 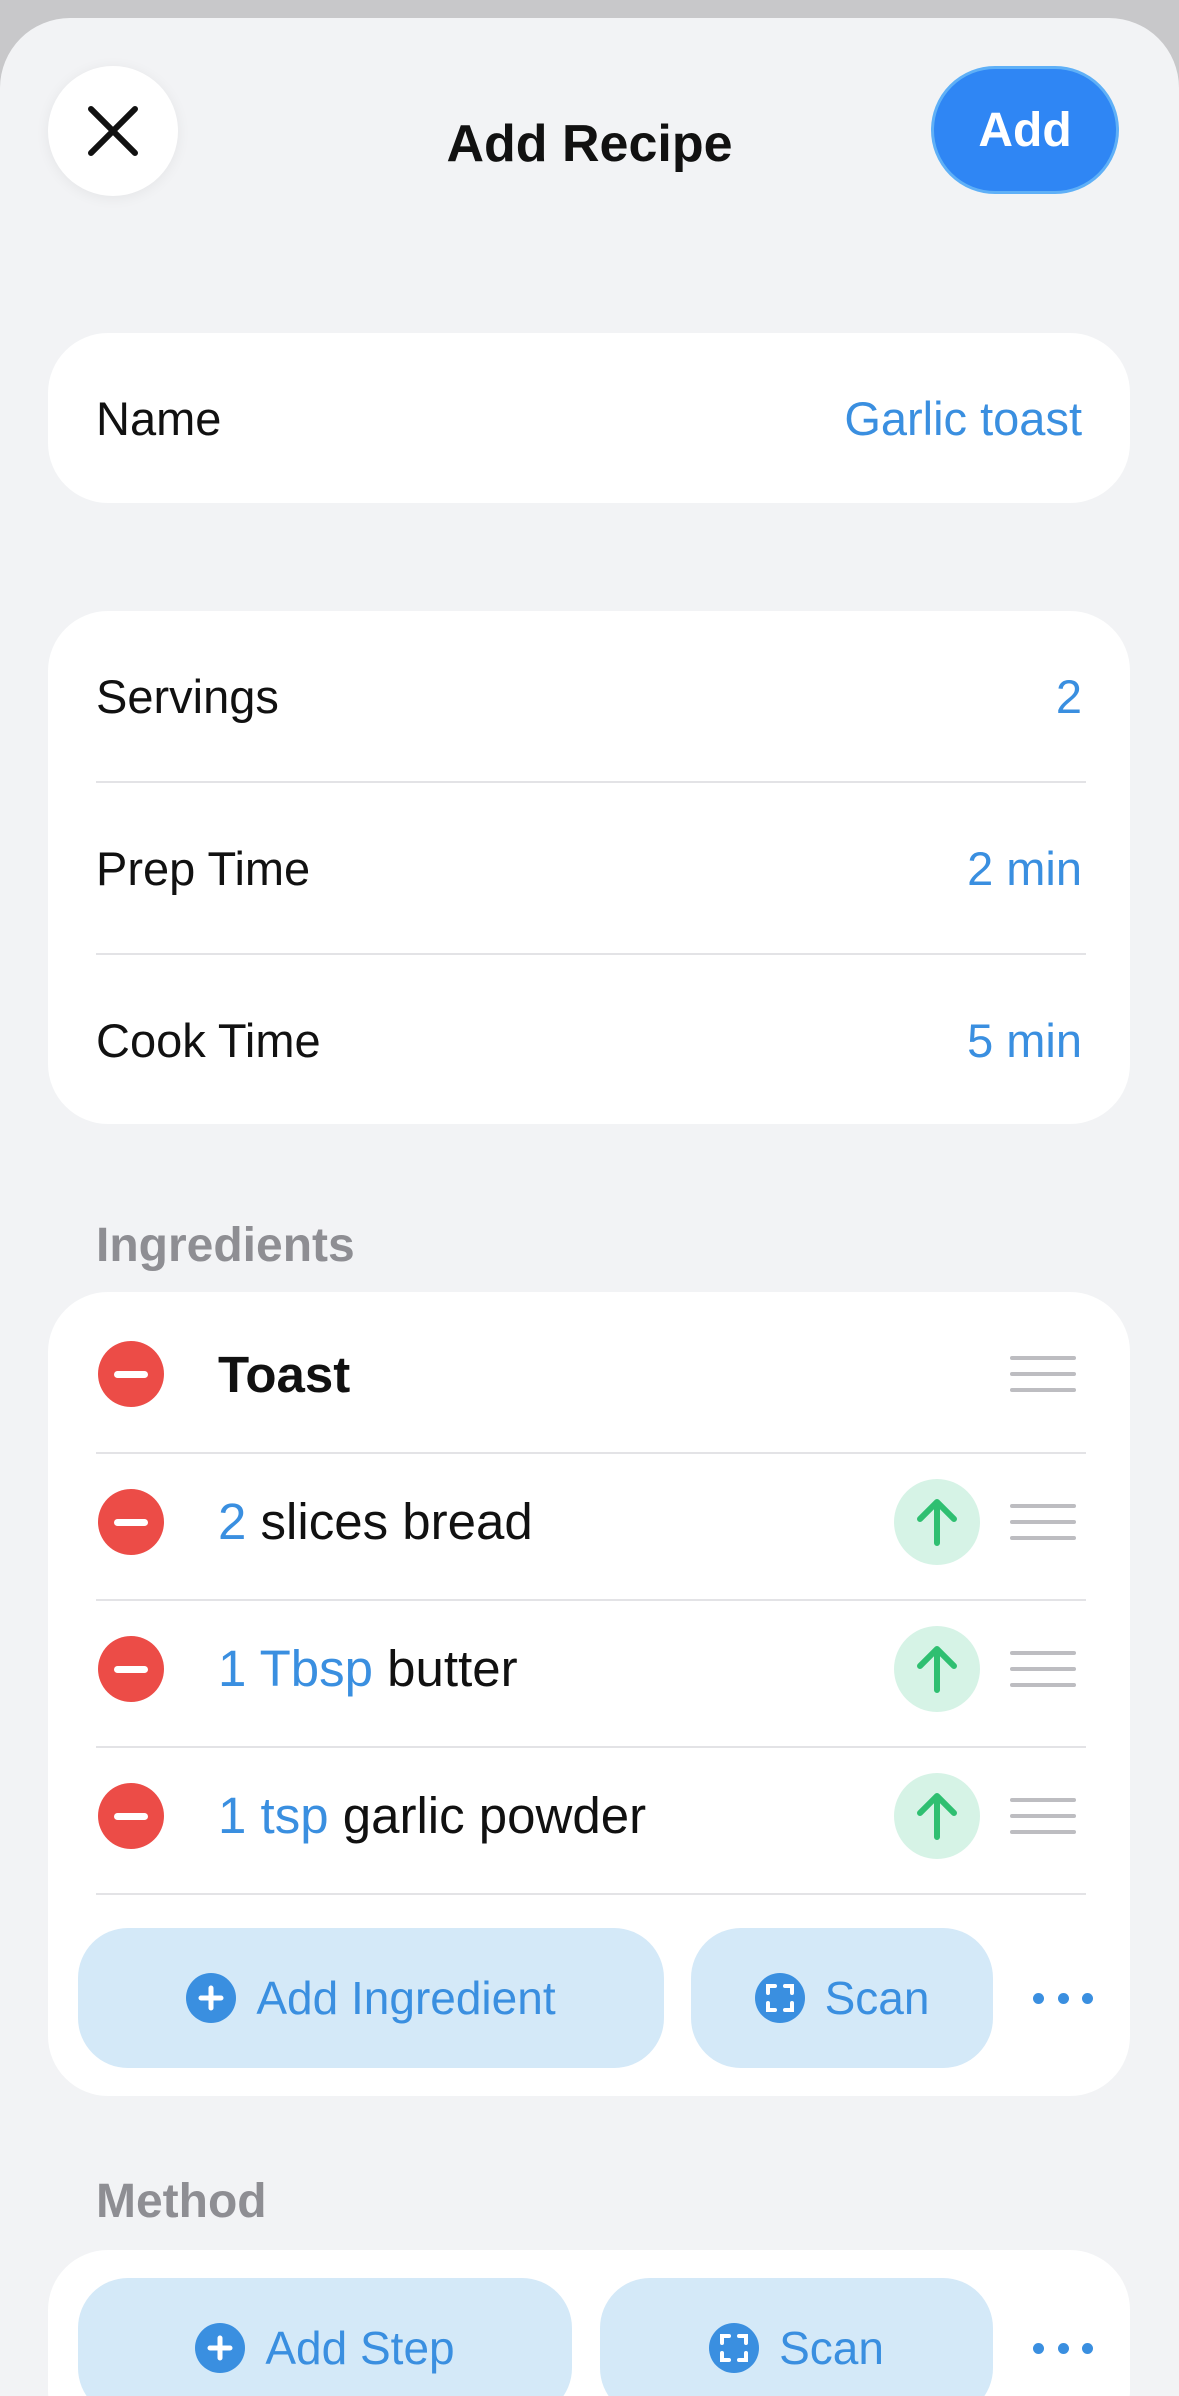 I want to click on scan-method-button: Scan, so click(x=796, y=2337).